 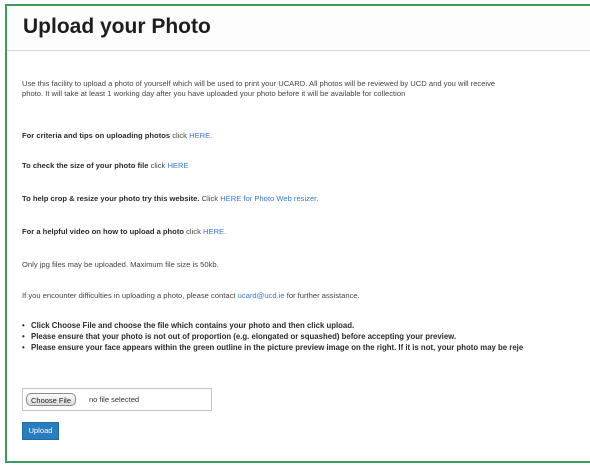 I want to click on check-size-text: To check the size of your photo file, so click(x=85, y=165).